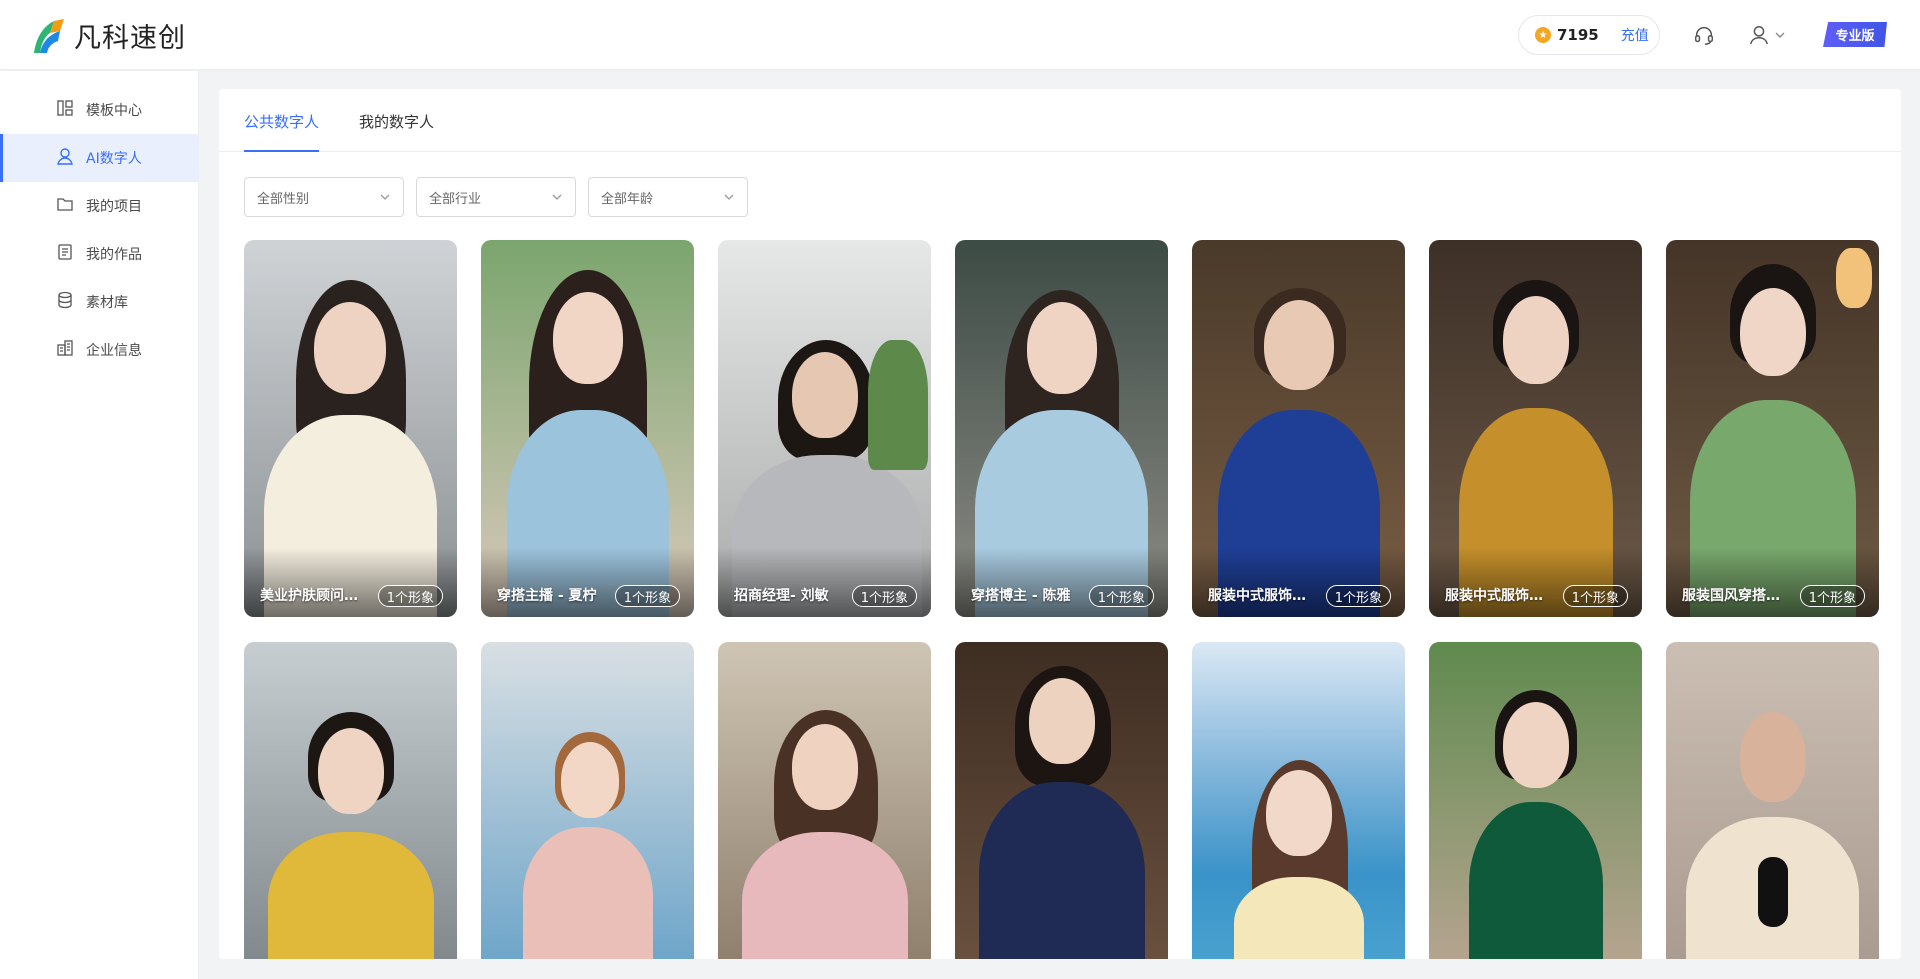 The image size is (1920, 979). I want to click on filter-value: 全部性别, so click(283, 199).